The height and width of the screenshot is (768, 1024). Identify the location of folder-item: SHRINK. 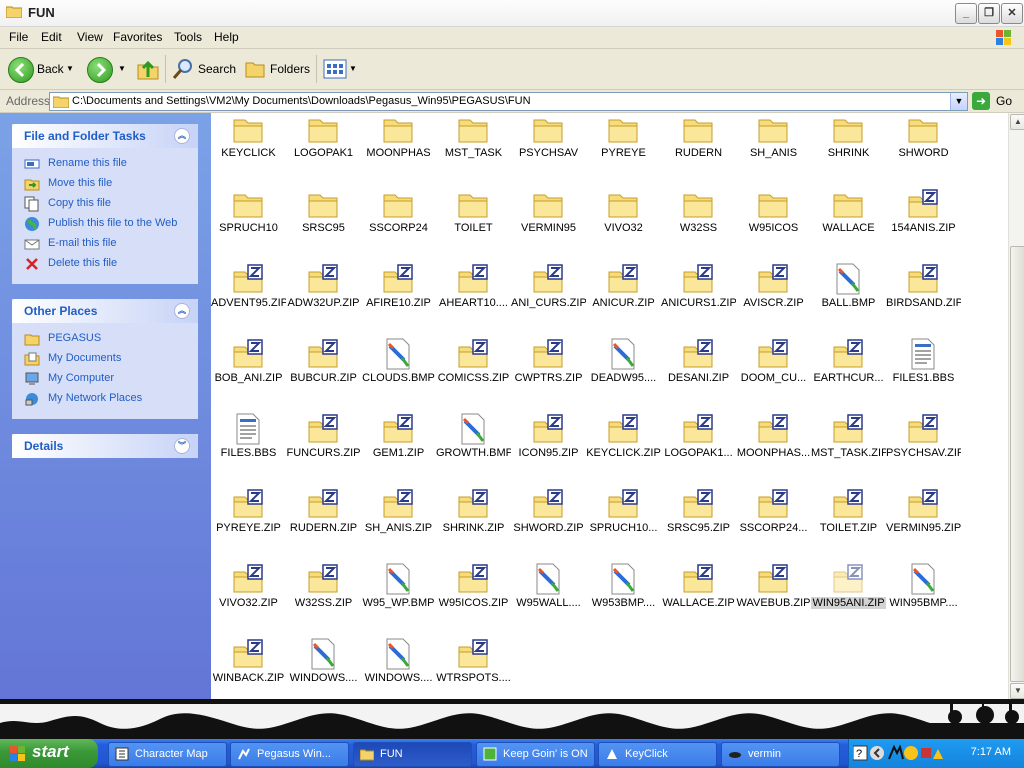
(848, 148).